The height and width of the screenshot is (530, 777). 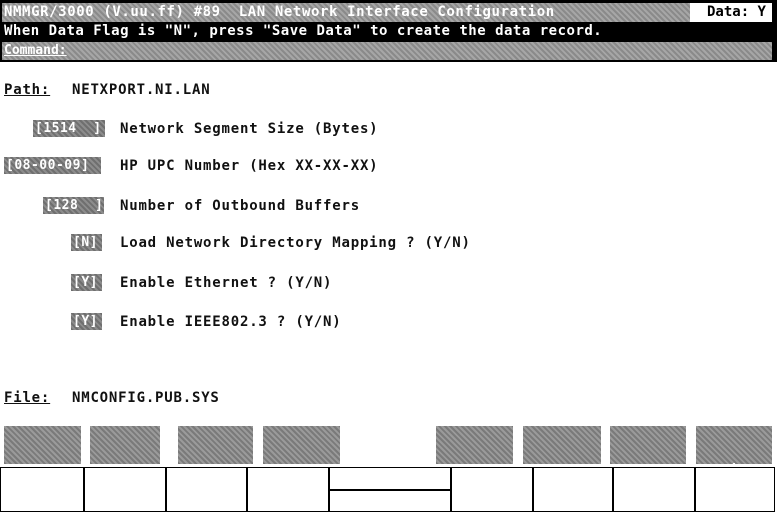 What do you see at coordinates (86, 282) in the screenshot?
I see `enable-ethernet-field: [Y]` at bounding box center [86, 282].